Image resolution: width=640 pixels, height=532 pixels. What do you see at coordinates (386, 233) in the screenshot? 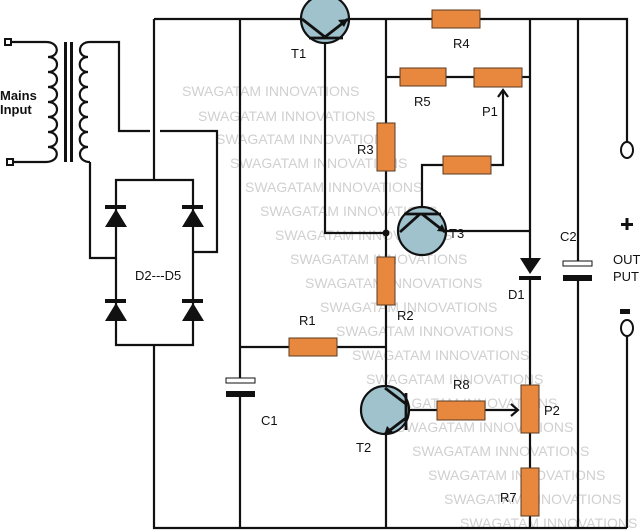
I see `junction-dot` at bounding box center [386, 233].